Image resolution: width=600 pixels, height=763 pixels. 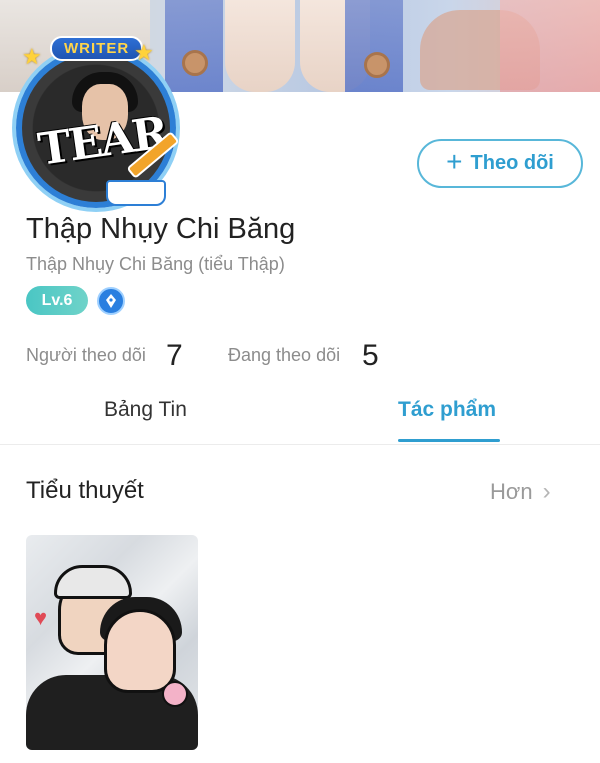 What do you see at coordinates (161, 229) in the screenshot?
I see `display-name: Thập Nhụy Chi Băng` at bounding box center [161, 229].